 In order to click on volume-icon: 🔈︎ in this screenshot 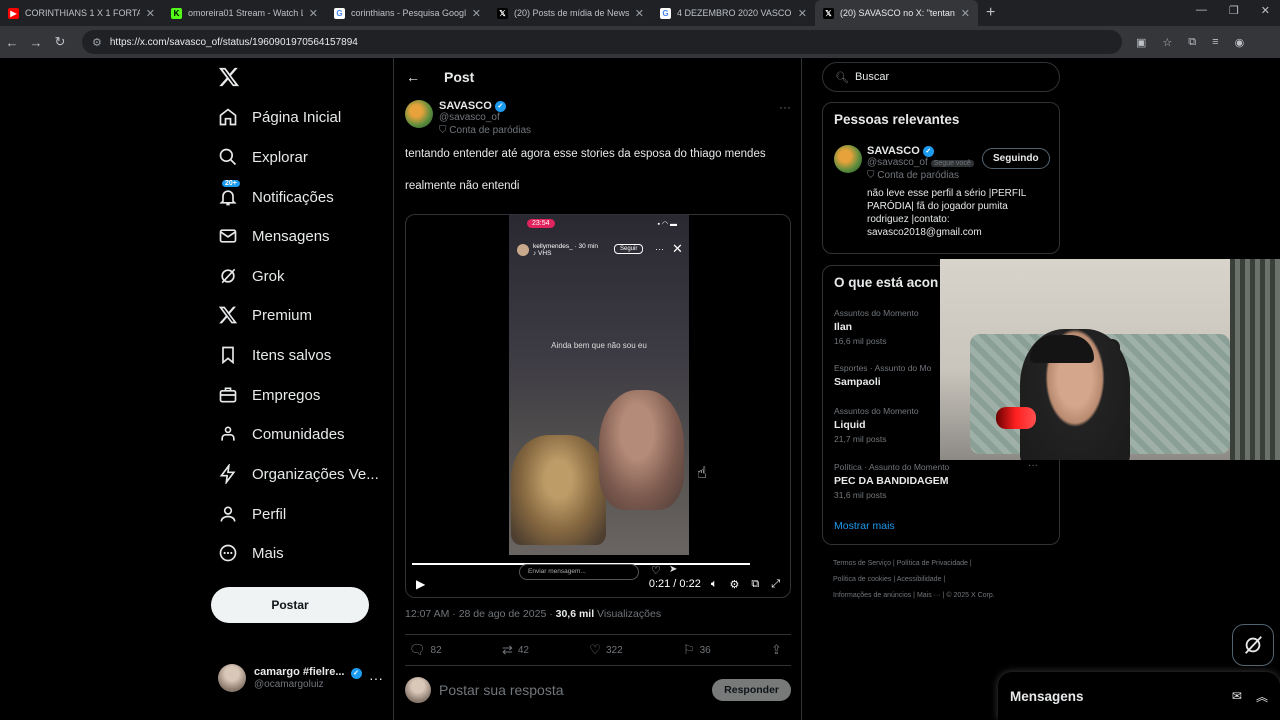, I will do `click(714, 584)`.